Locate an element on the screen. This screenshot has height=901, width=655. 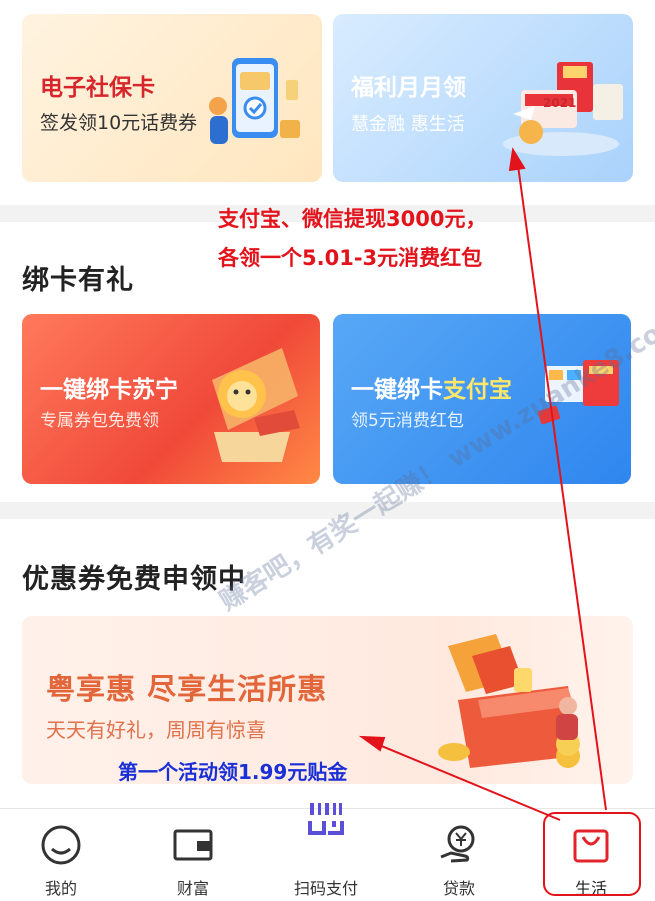
arrow-to-welfare-line is located at coordinates (561, 484).